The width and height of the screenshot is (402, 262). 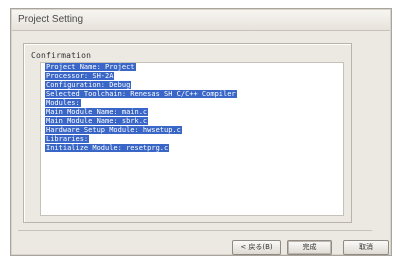 What do you see at coordinates (51, 19) in the screenshot?
I see `window-title: Project Setting` at bounding box center [51, 19].